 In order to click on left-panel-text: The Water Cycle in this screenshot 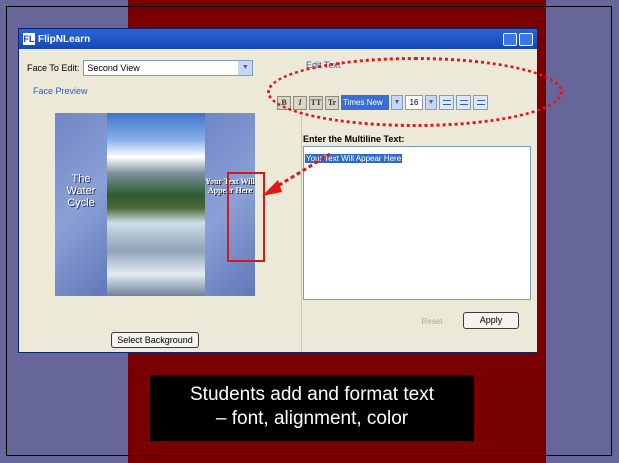, I will do `click(81, 191)`.